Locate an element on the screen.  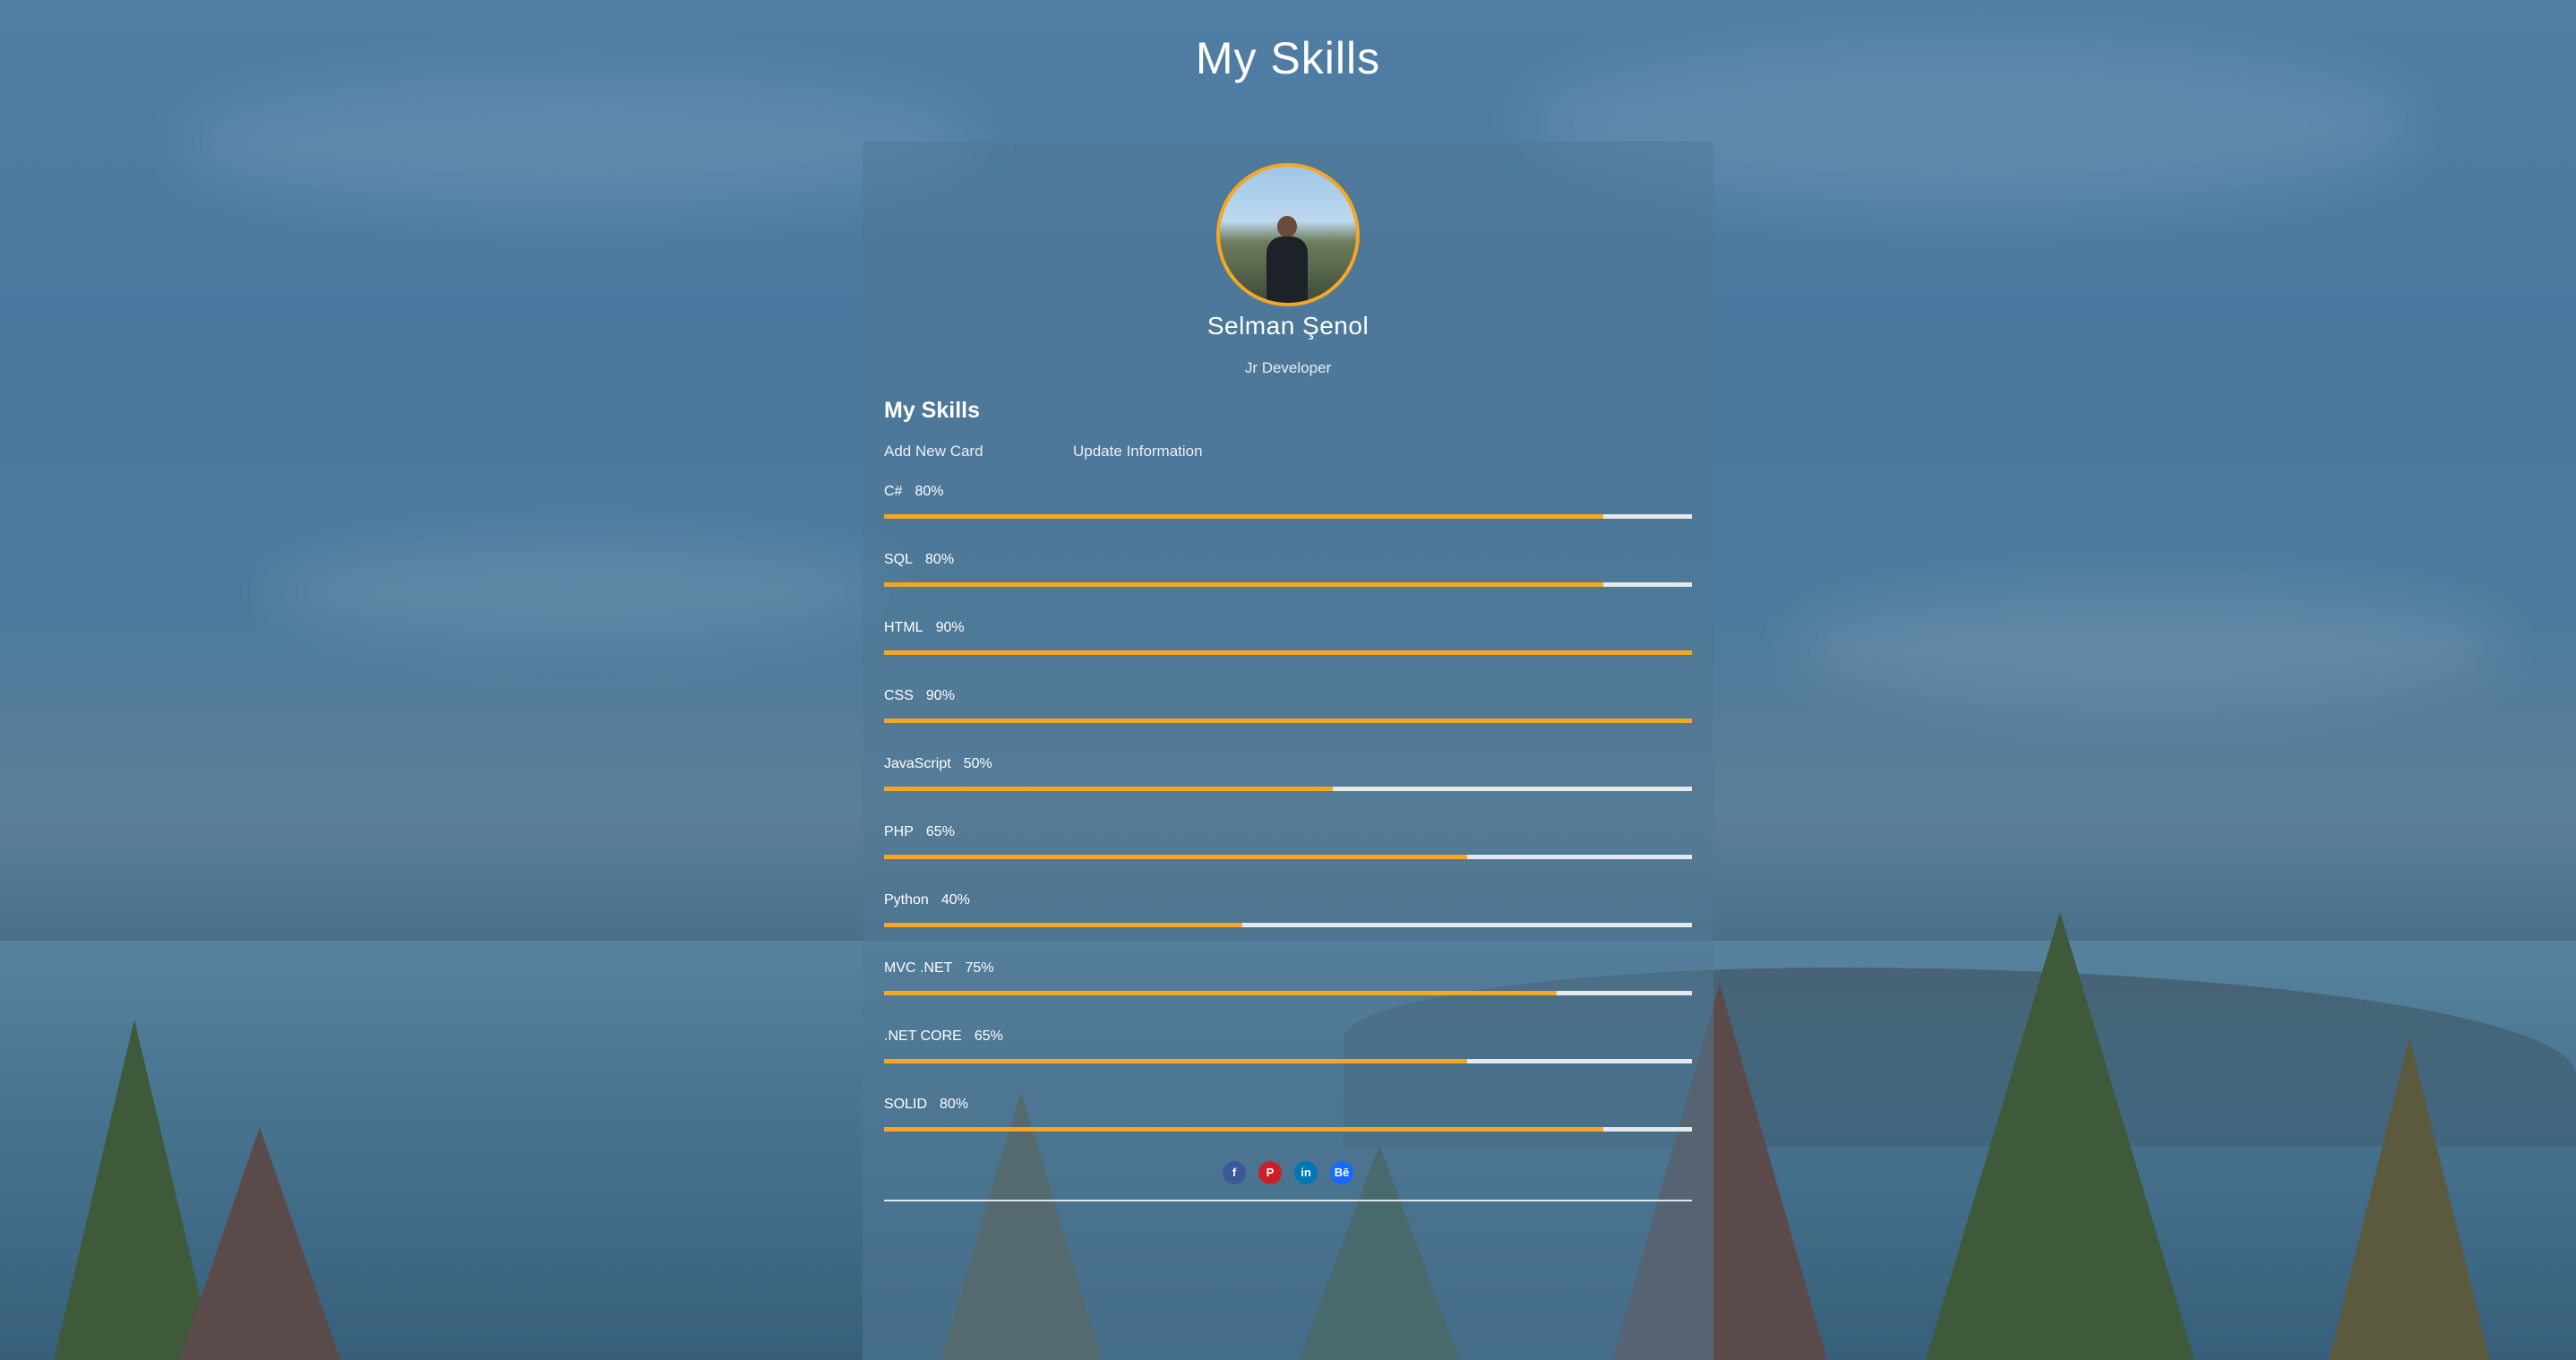
skill-item: SQL 80% is located at coordinates (1288, 586).